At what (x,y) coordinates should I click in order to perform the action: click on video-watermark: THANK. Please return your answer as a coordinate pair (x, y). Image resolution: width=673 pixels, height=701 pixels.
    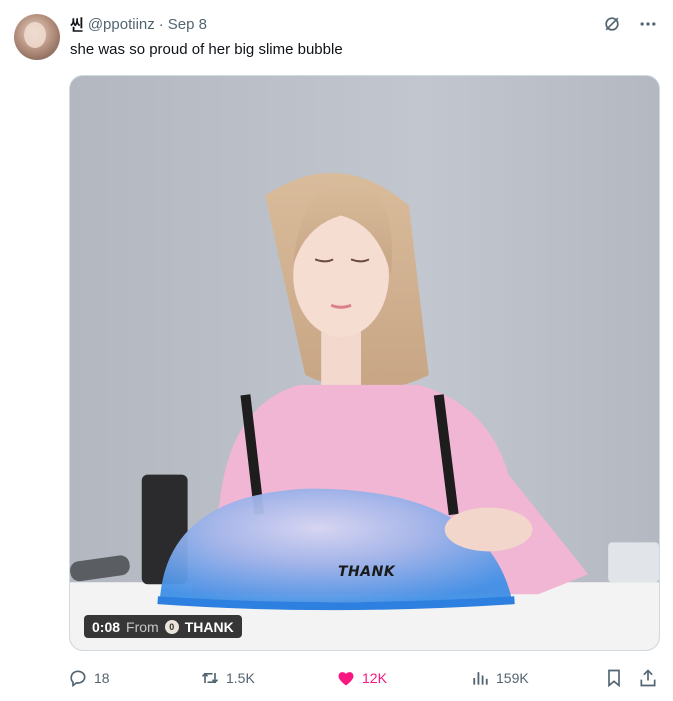
    Looking at the image, I should click on (367, 572).